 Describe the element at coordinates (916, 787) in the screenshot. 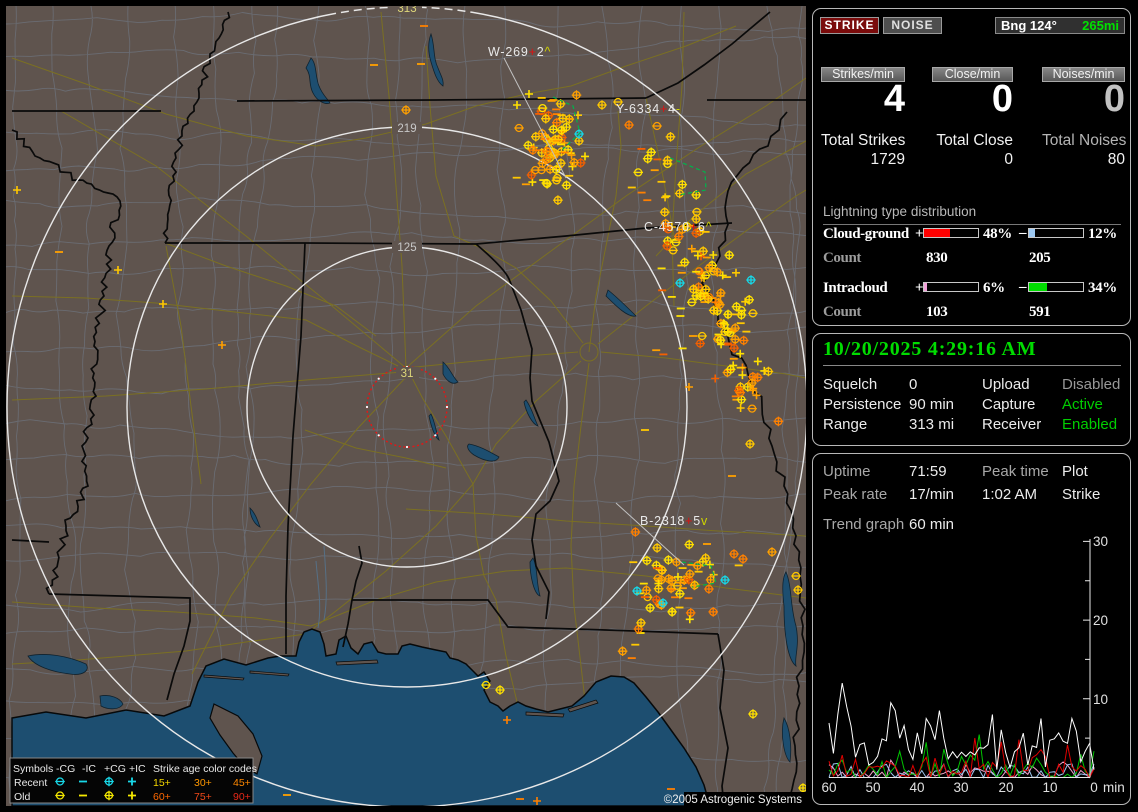

I see `svg-text: 40` at that location.